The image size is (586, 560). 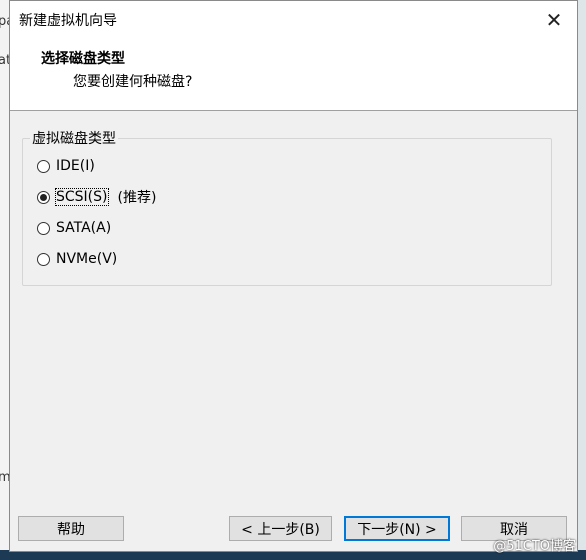 I want to click on radio-scsi: SCSI(S) (推荐), so click(x=96, y=197).